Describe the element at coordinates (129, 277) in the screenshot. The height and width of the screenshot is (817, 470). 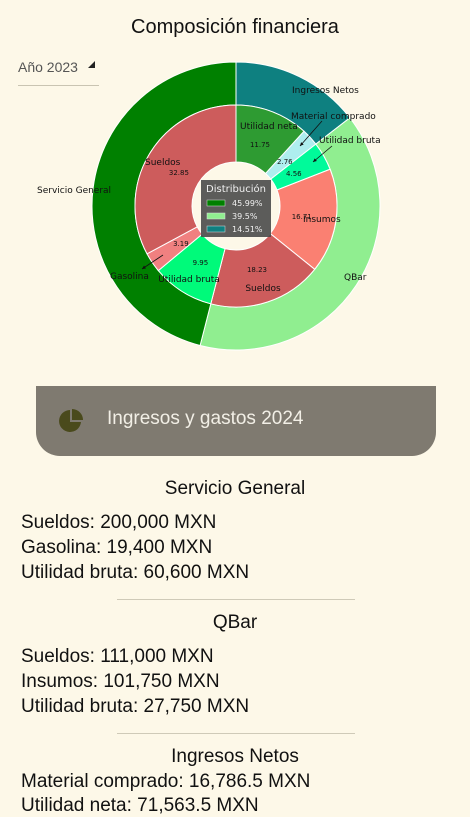
I see `middle-slice-label: Gasolina` at that location.